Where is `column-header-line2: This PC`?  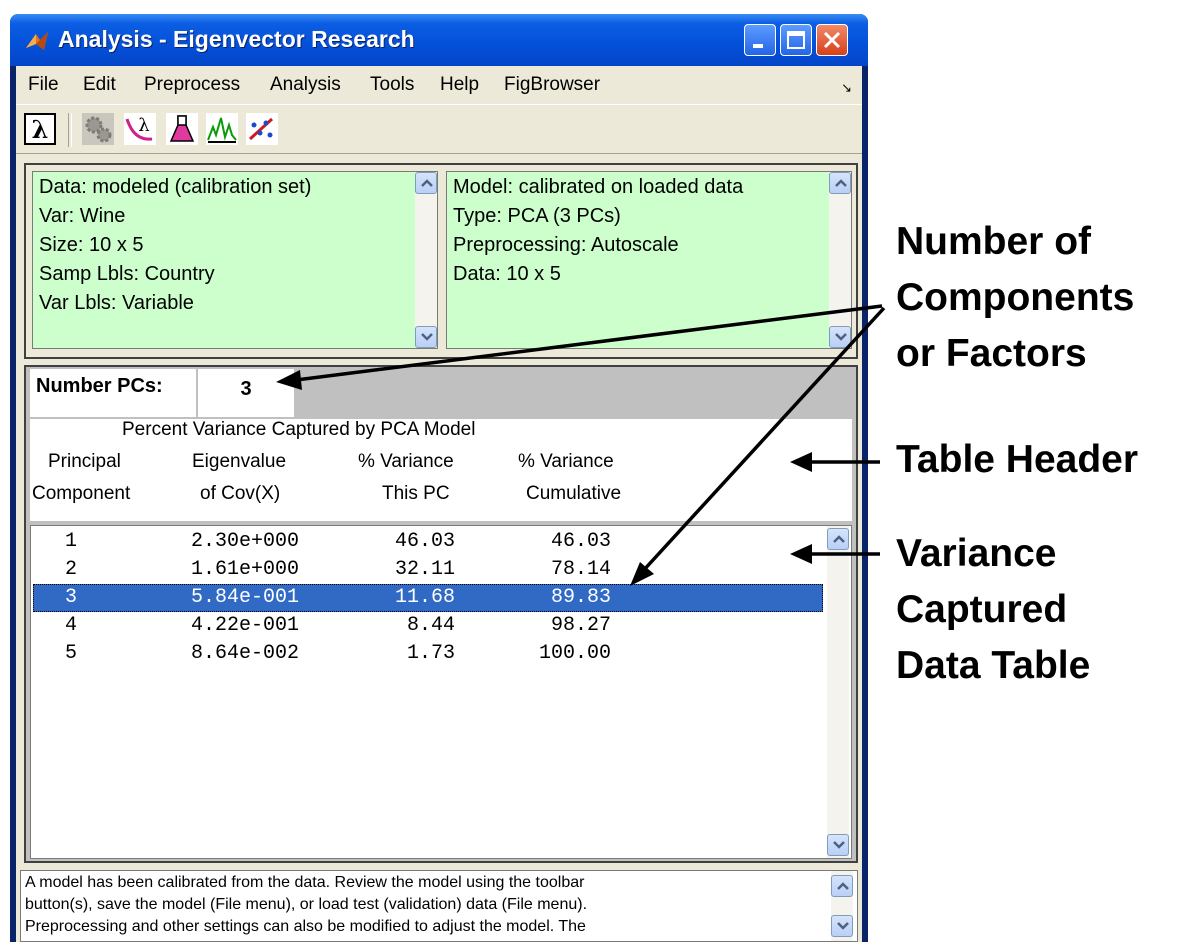 column-header-line2: This PC is located at coordinates (416, 493).